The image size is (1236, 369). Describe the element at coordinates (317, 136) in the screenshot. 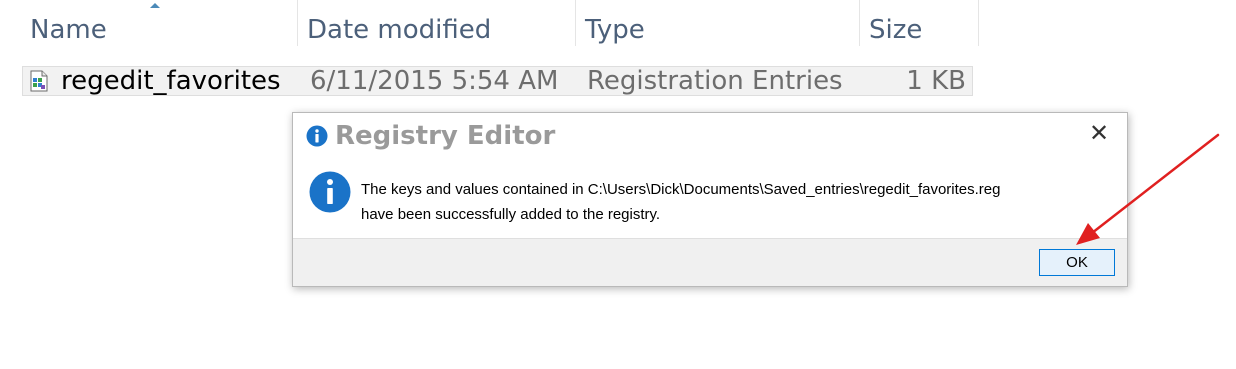

I see `info-title-icon` at that location.